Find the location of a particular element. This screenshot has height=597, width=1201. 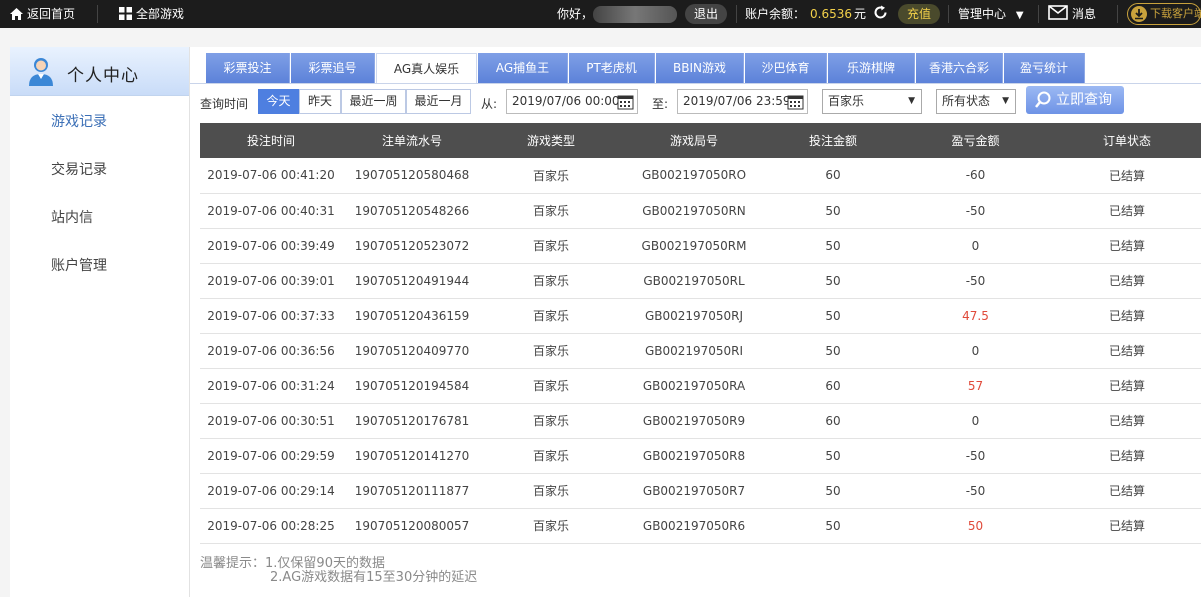

download-button: 下载客户端 is located at coordinates (1164, 14).